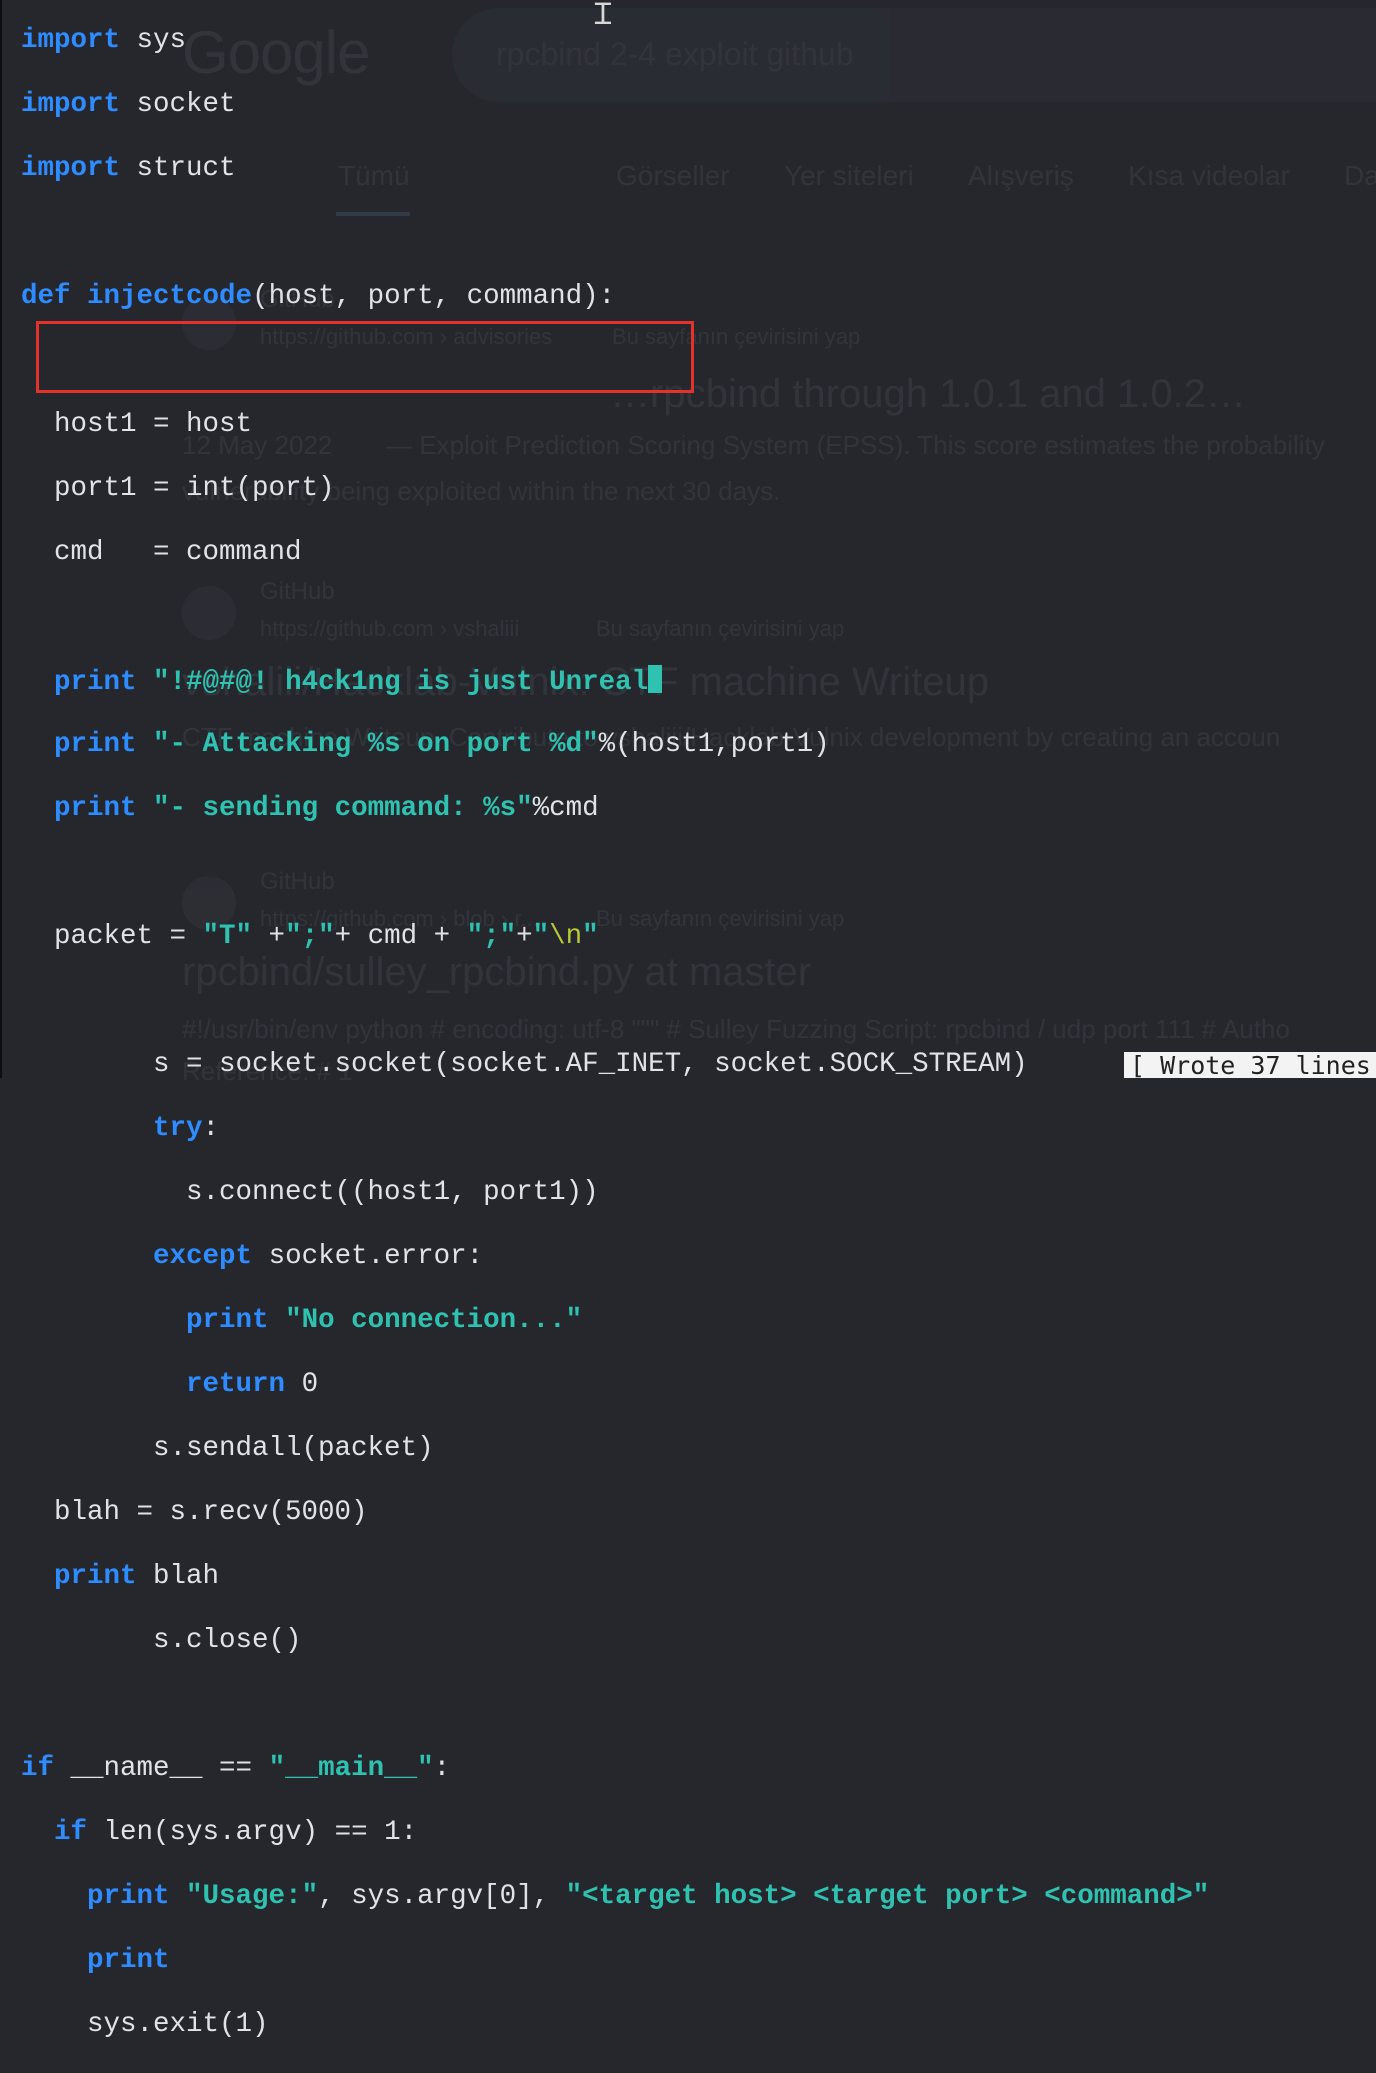 The image size is (1376, 2073). Describe the element at coordinates (434, 296) in the screenshot. I see `function-args: (host, port, command):` at that location.